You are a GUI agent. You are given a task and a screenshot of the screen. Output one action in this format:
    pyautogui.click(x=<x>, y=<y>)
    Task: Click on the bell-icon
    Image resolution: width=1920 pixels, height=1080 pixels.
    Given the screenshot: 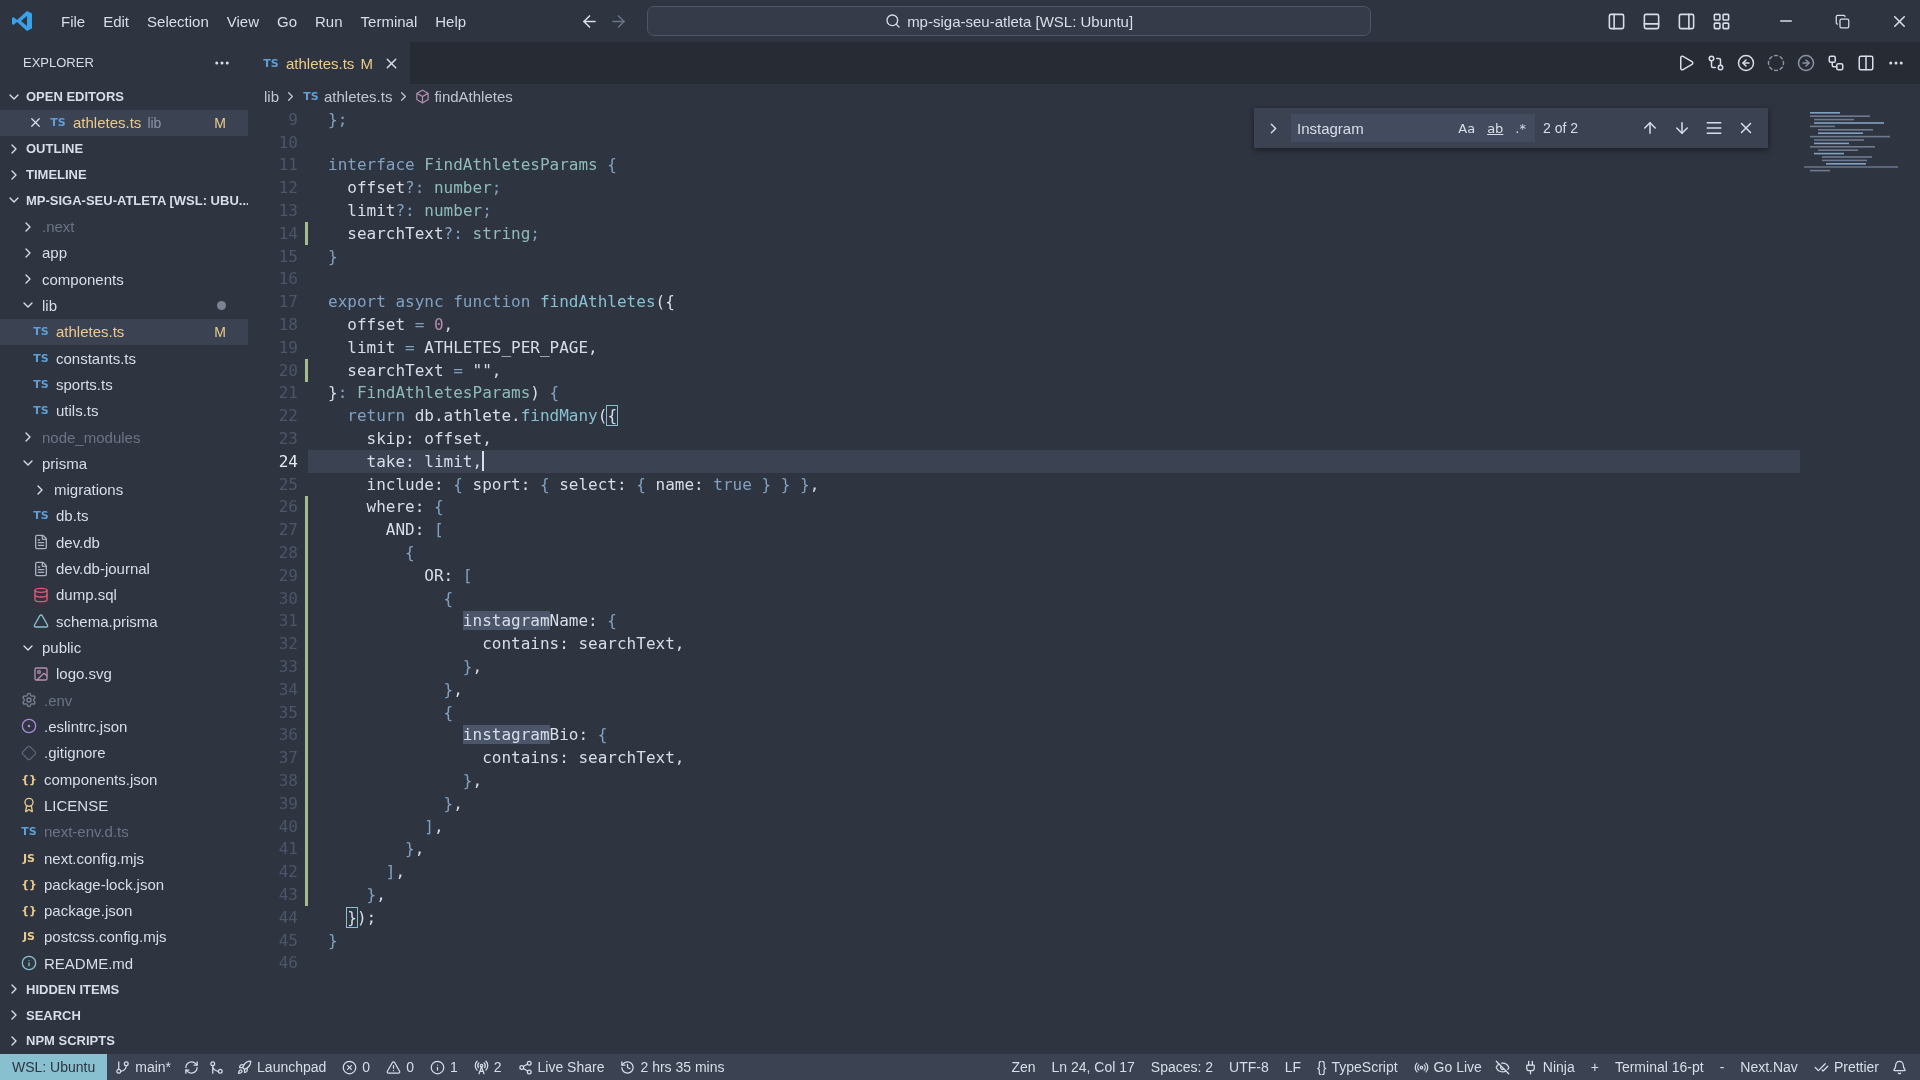 What is the action you would take?
    pyautogui.click(x=1899, y=1067)
    